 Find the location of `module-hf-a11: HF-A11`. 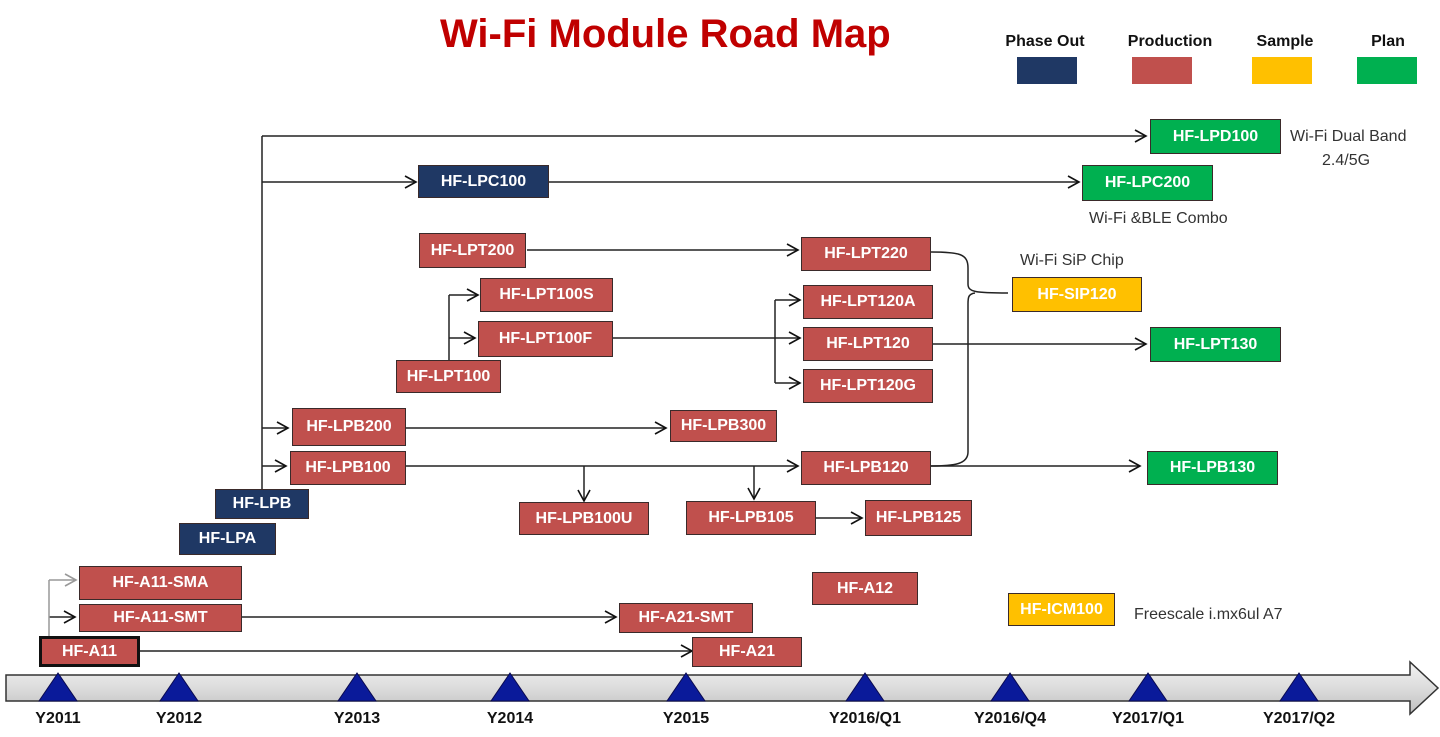

module-hf-a11: HF-A11 is located at coordinates (89, 651).